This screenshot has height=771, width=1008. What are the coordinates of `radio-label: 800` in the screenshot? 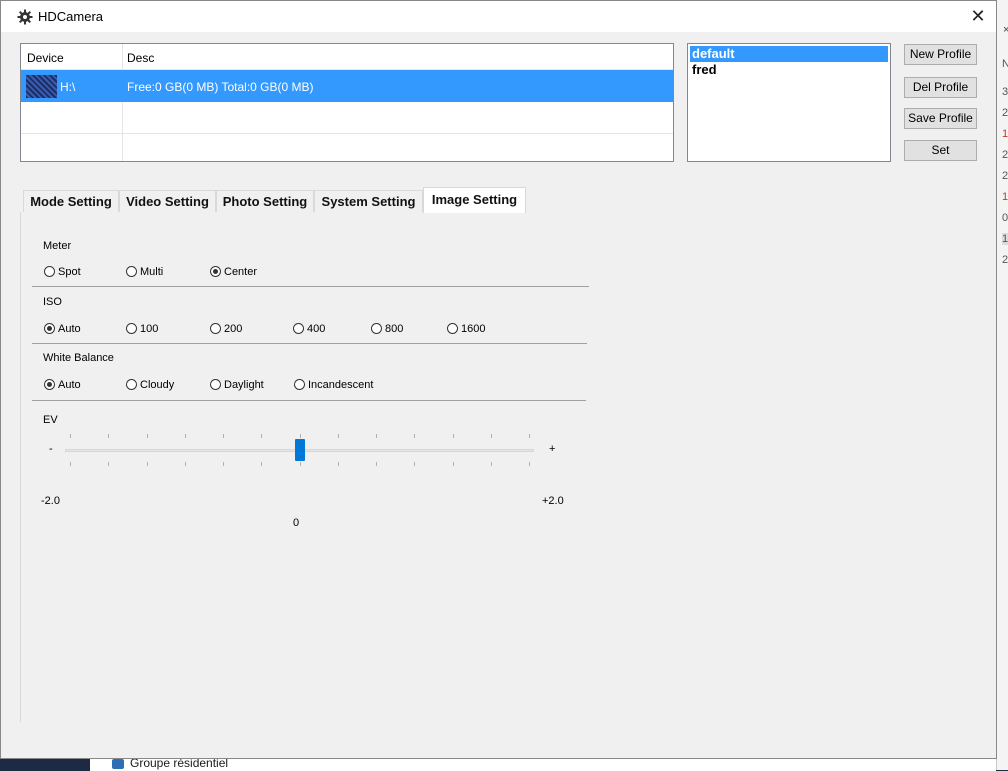 It's located at (394, 329).